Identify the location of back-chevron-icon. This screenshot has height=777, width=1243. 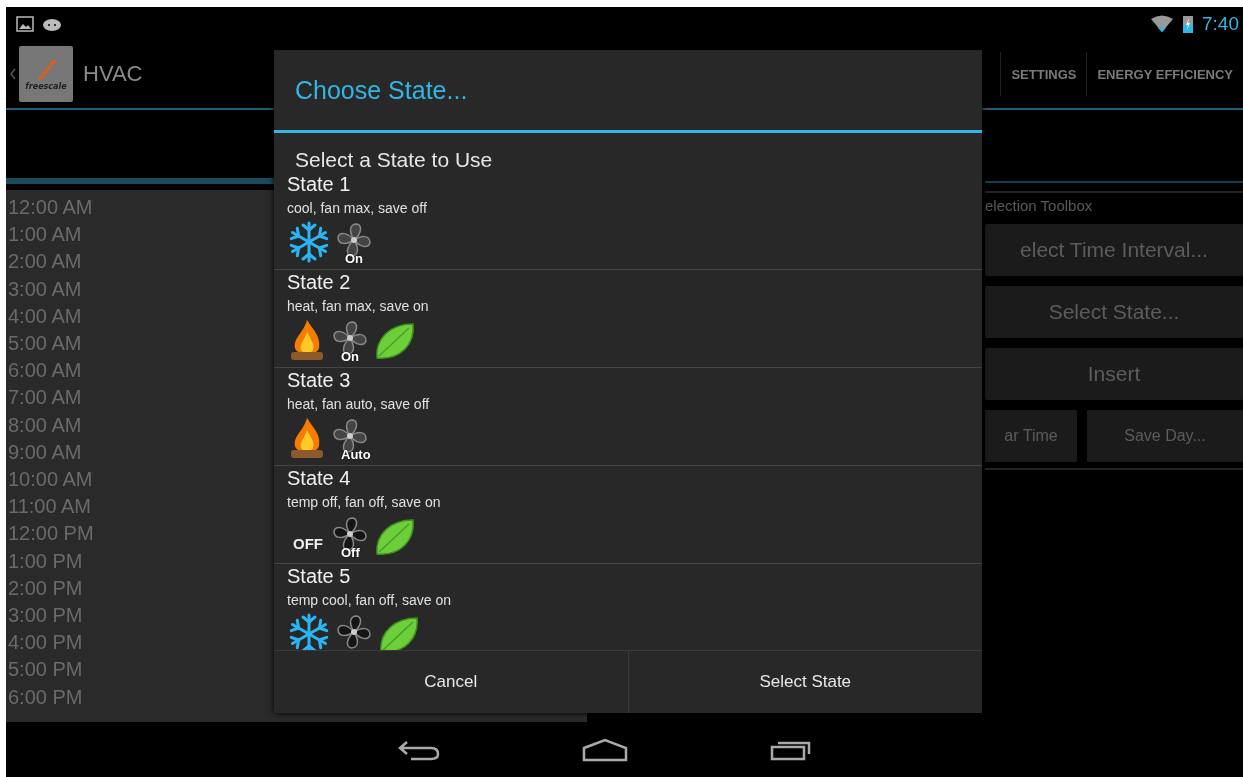
(13, 74).